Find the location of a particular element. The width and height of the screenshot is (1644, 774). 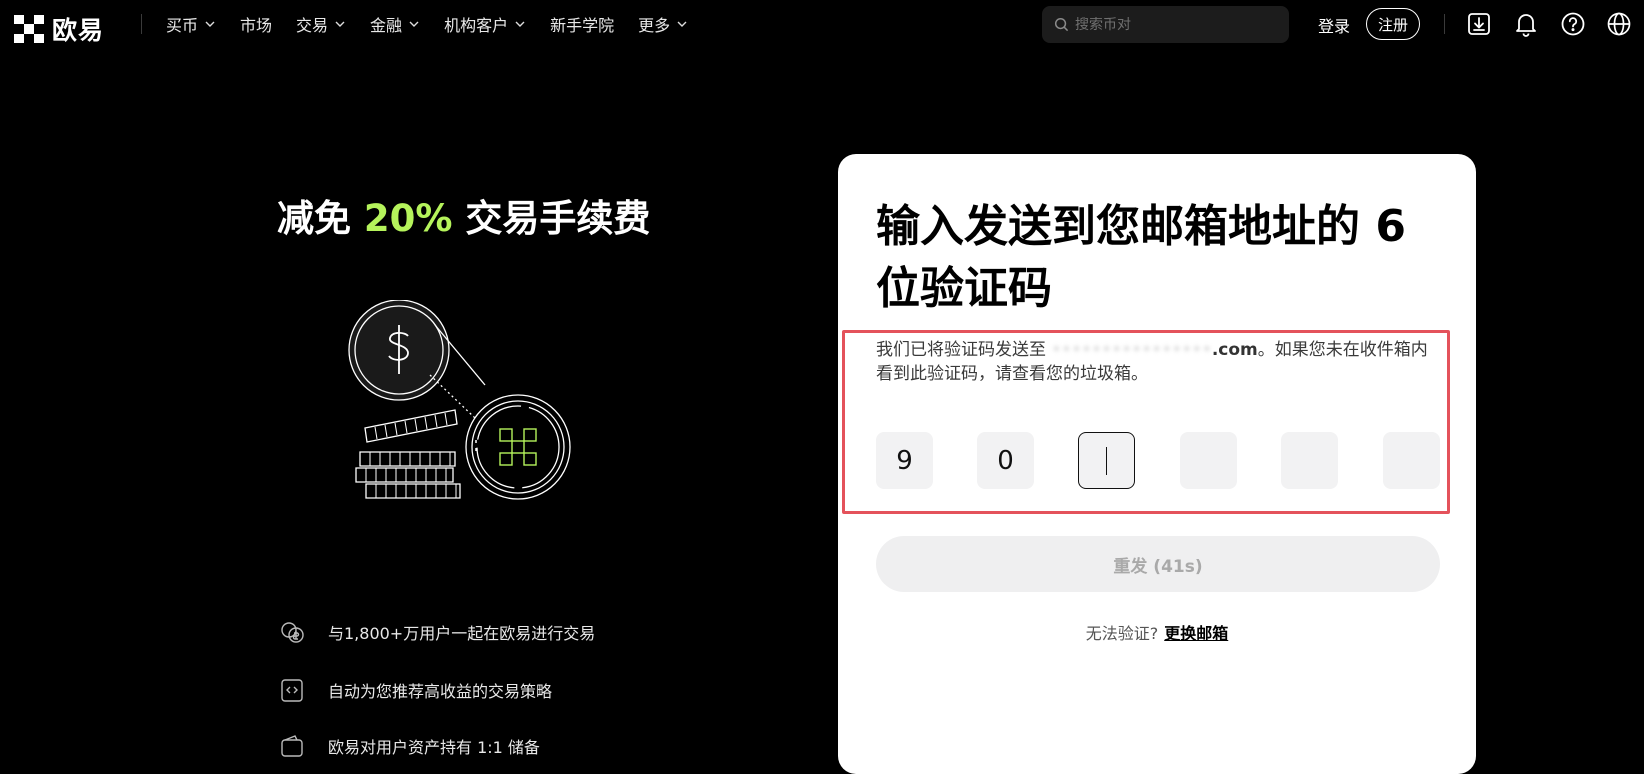

promo-title-prefix: 减免 is located at coordinates (320, 218).